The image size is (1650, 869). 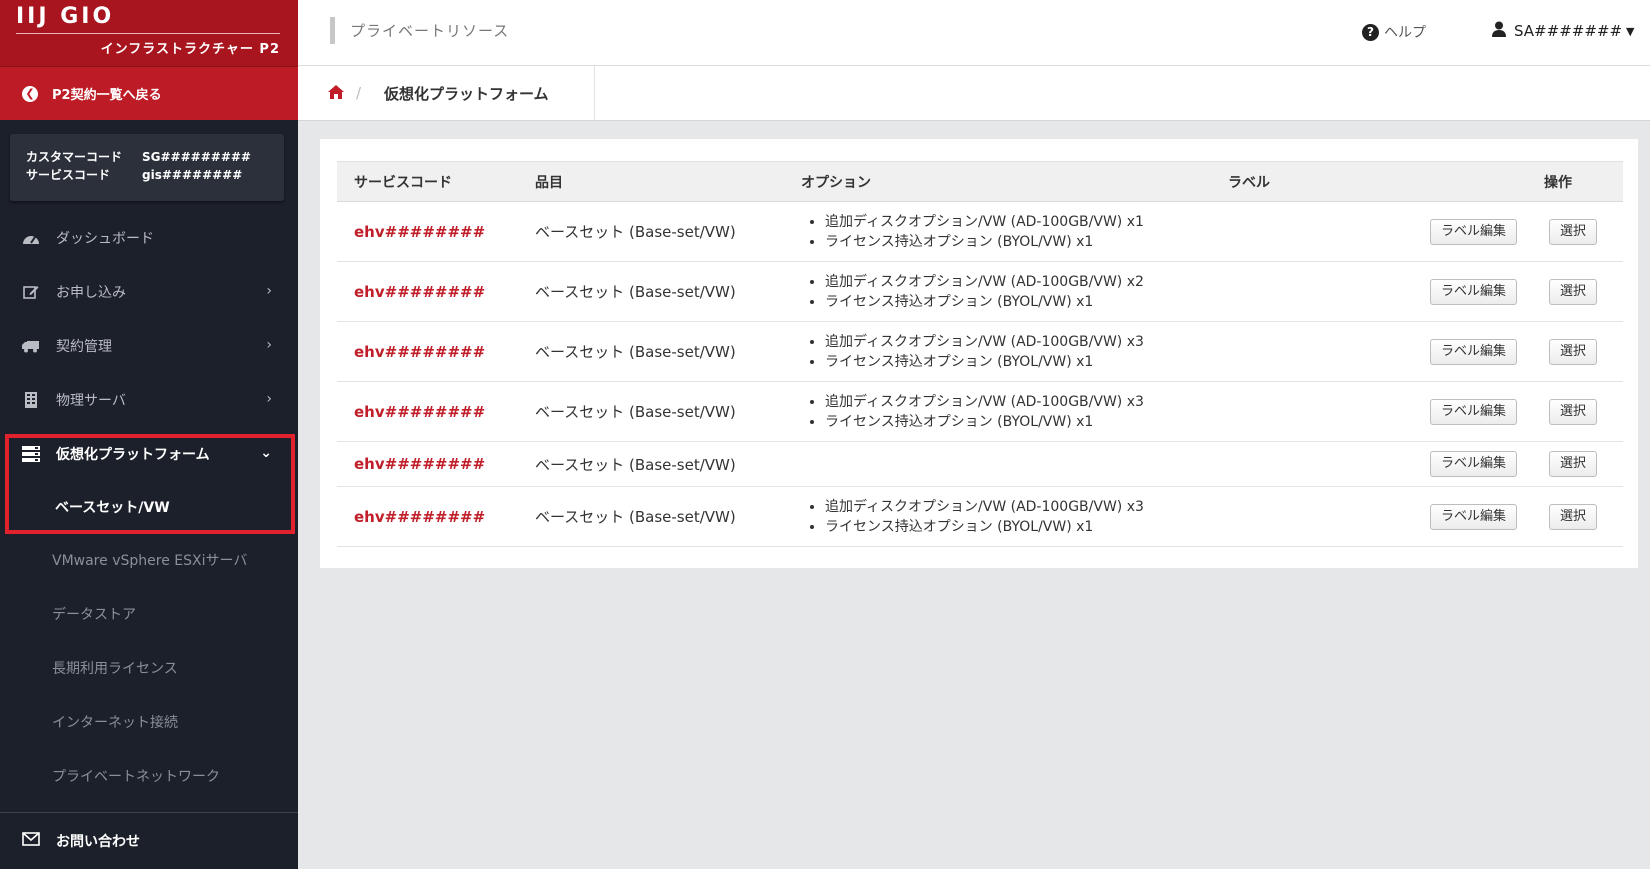 What do you see at coordinates (974, 93) in the screenshot?
I see `breadcrumb: / 仮想化プラットフォーム` at bounding box center [974, 93].